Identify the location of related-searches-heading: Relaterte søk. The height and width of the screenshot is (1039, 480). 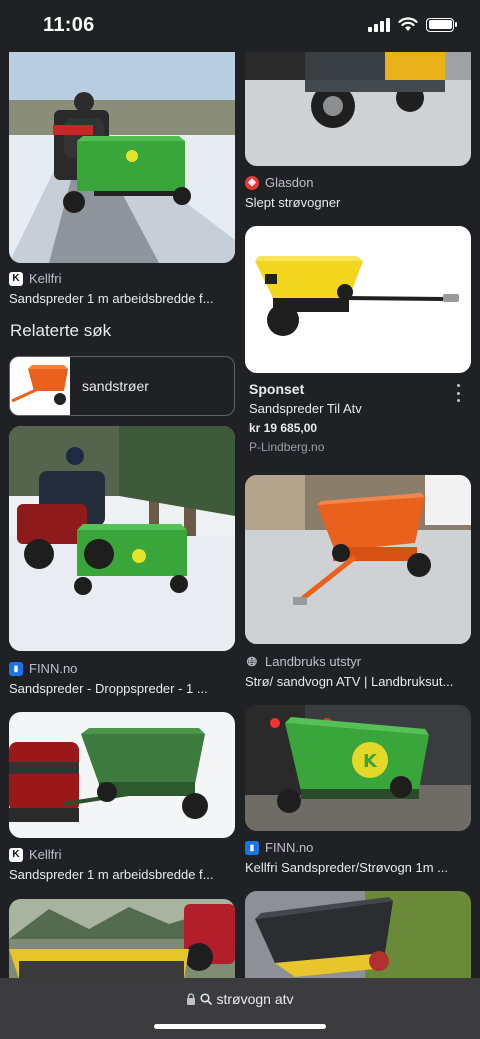
(61, 330).